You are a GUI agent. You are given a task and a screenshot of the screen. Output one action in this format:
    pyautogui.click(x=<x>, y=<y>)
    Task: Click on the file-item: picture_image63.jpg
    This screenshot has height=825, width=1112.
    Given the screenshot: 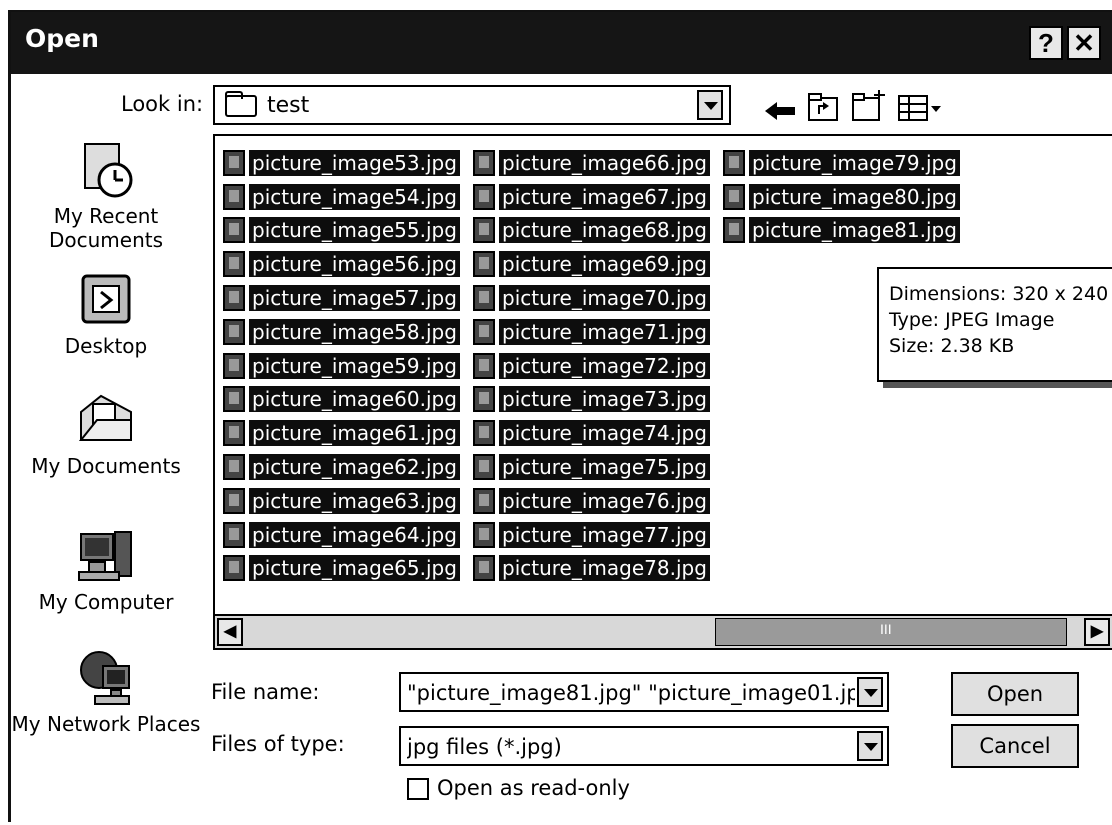 What is the action you would take?
    pyautogui.click(x=341, y=501)
    